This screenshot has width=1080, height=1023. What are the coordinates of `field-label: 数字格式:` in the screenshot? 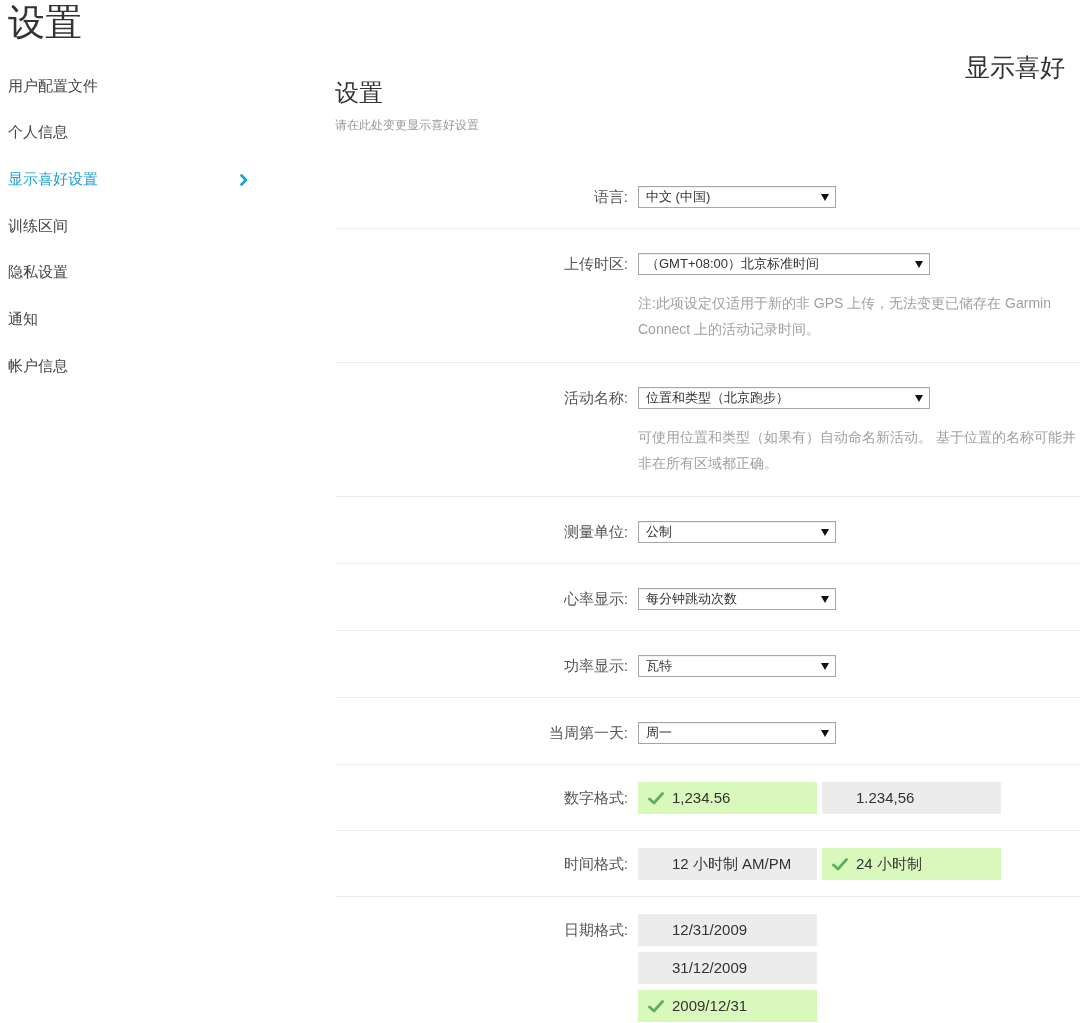 It's located at (595, 798).